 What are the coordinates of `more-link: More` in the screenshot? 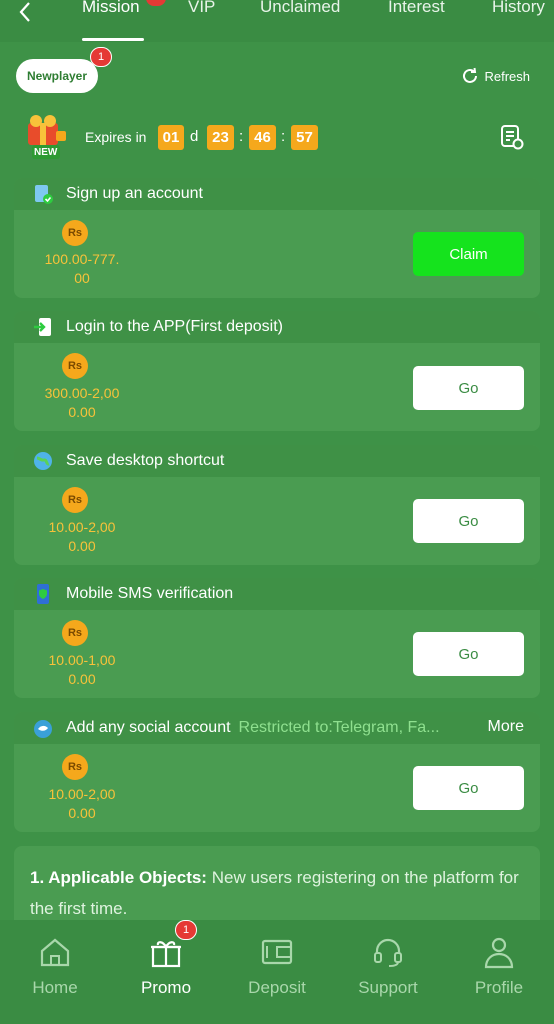 It's located at (506, 727).